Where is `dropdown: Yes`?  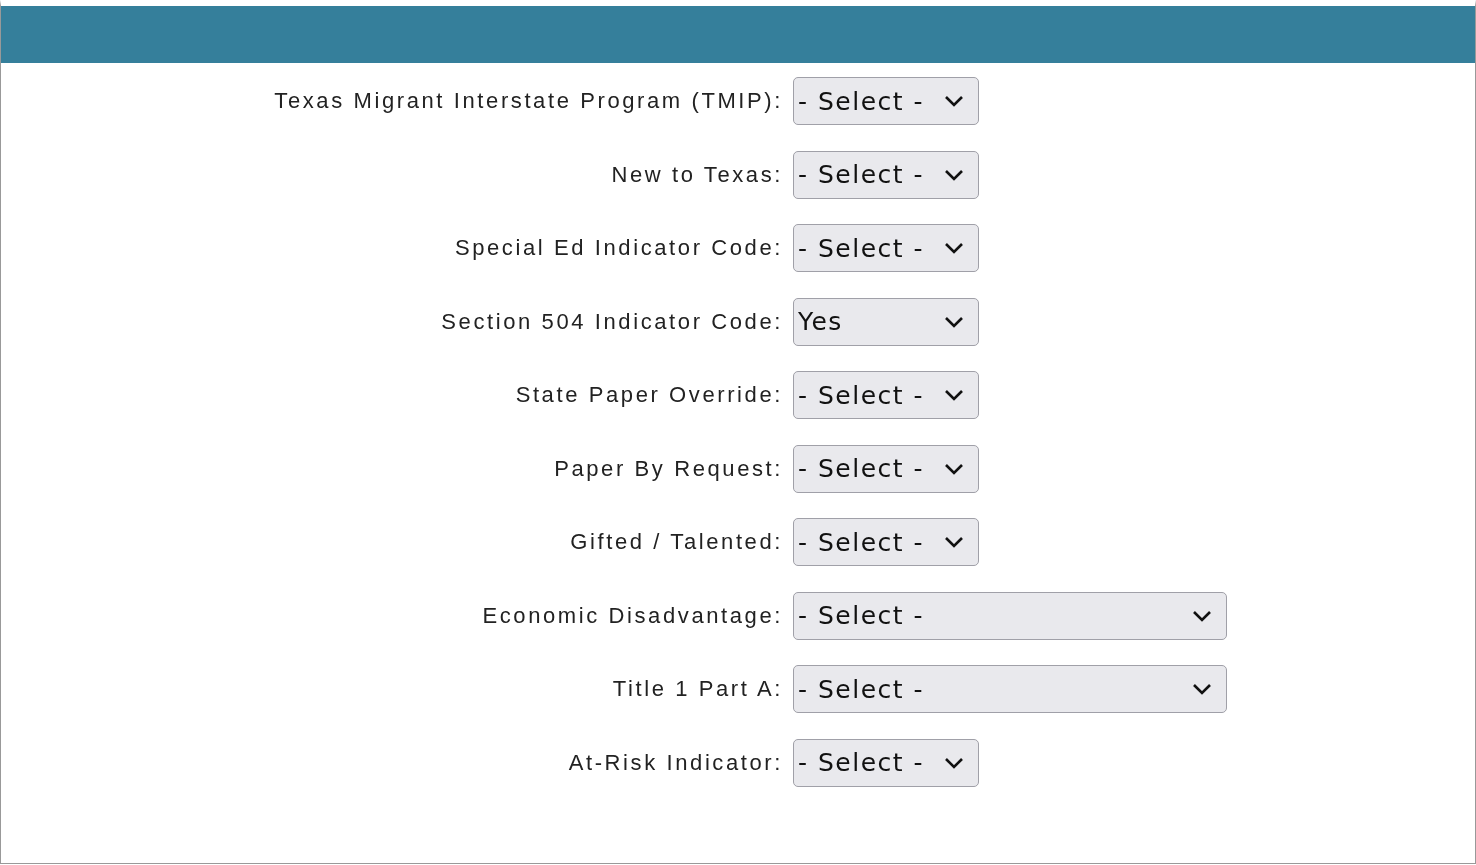 dropdown: Yes is located at coordinates (886, 321).